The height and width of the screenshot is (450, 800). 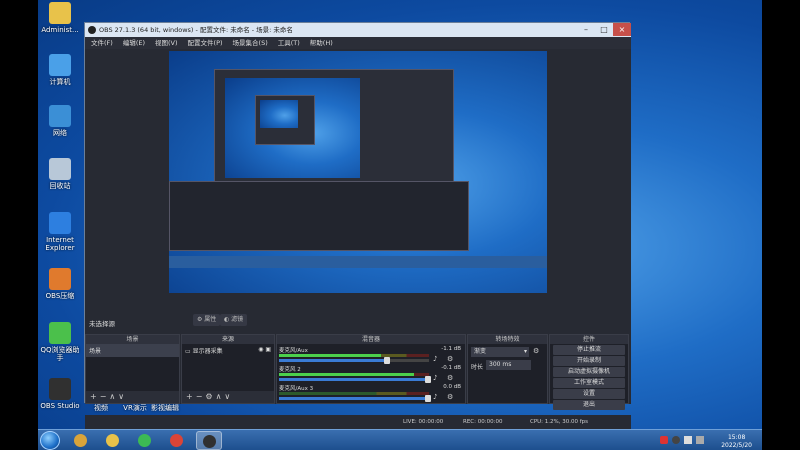 What do you see at coordinates (604, 29) in the screenshot?
I see `maximize-button: □` at bounding box center [604, 29].